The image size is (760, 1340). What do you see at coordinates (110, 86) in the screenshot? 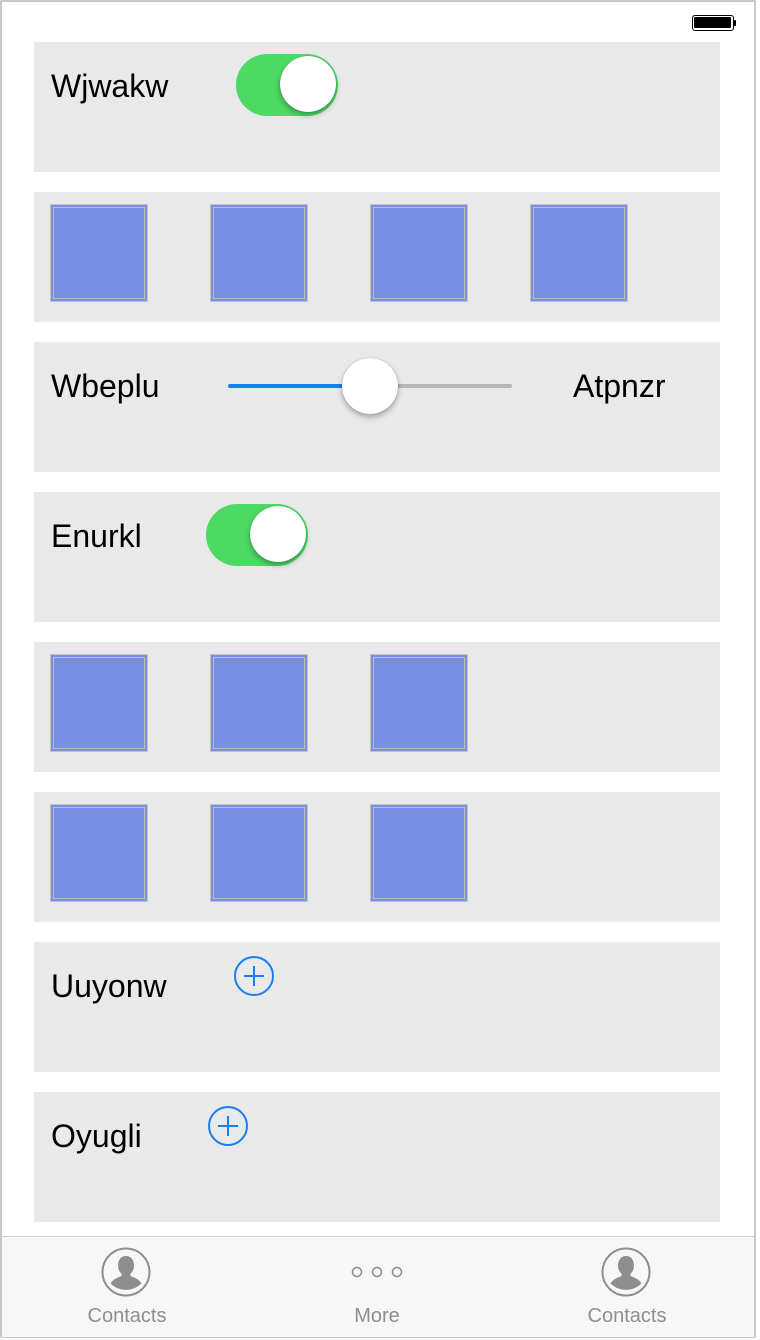
I see `toggle-label: Wjwakw` at bounding box center [110, 86].